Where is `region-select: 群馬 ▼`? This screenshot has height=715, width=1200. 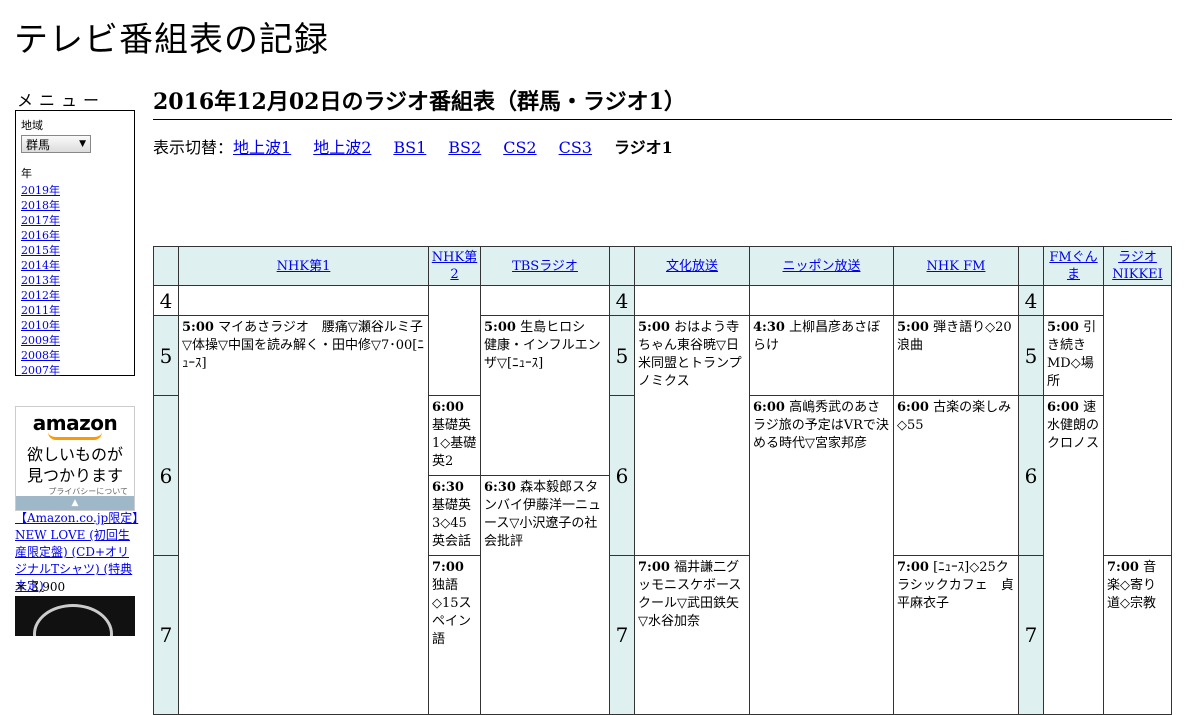 region-select: 群馬 ▼ is located at coordinates (56, 144).